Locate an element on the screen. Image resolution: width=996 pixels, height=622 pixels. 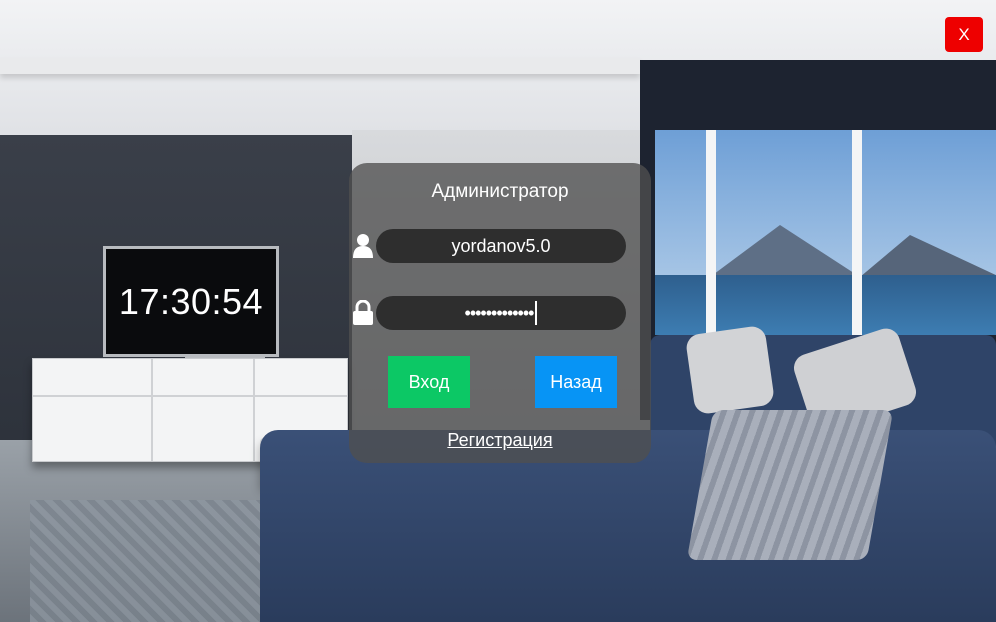
username-value: yordanov5.0 is located at coordinates (501, 245).